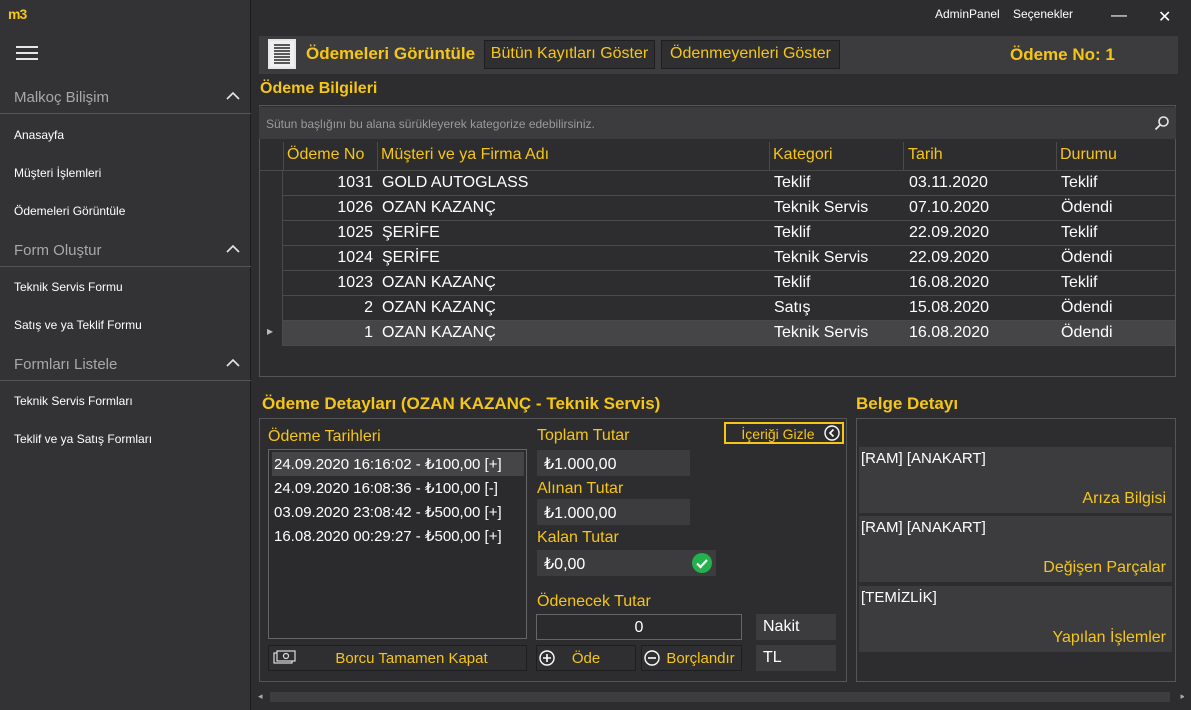  Describe the element at coordinates (1015, 619) in the screenshot. I see `operations-box: [TEMİZLİK] Yapılan İşlemler` at that location.